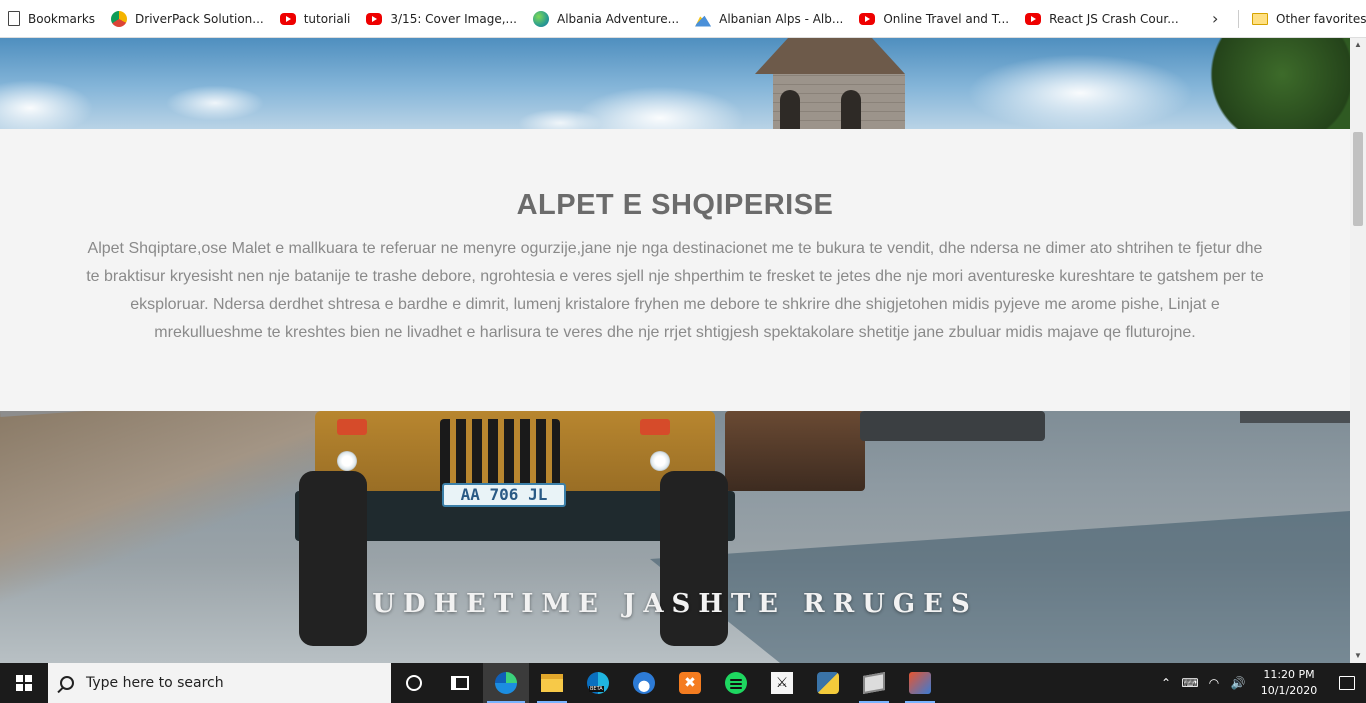 Image resolution: width=1366 pixels, height=703 pixels. I want to click on road-shadow, so click(1000, 587).